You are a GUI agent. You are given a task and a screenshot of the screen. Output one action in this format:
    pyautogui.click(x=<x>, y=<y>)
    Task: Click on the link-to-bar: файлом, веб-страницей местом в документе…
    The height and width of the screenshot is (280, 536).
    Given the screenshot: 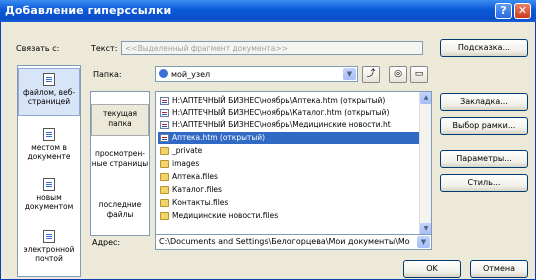 What is the action you would take?
    pyautogui.click(x=49, y=171)
    